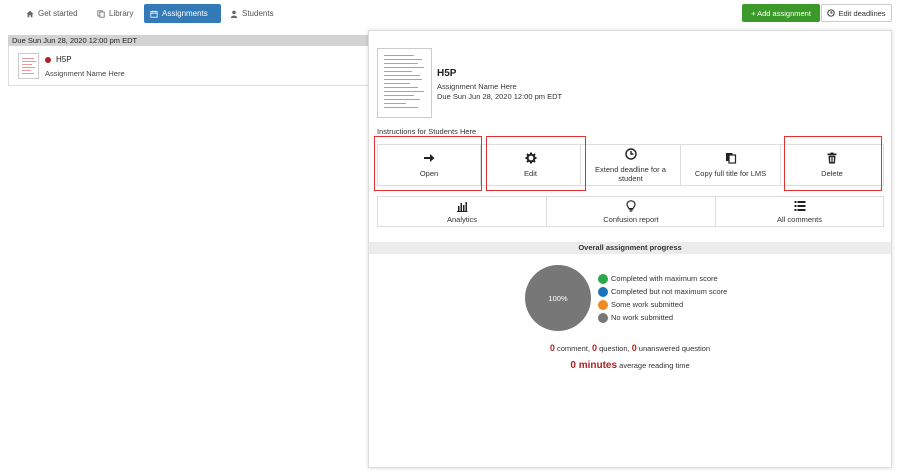 Image resolution: width=900 pixels, height=474 pixels. What do you see at coordinates (674, 348) in the screenshot?
I see `unanswered-label: unanswered question` at bounding box center [674, 348].